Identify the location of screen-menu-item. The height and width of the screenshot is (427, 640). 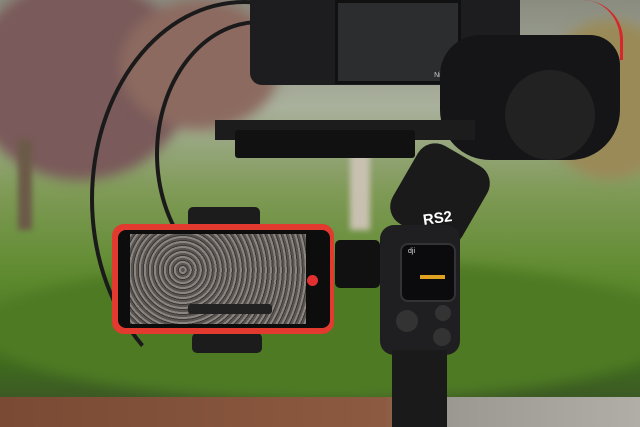
(432, 277).